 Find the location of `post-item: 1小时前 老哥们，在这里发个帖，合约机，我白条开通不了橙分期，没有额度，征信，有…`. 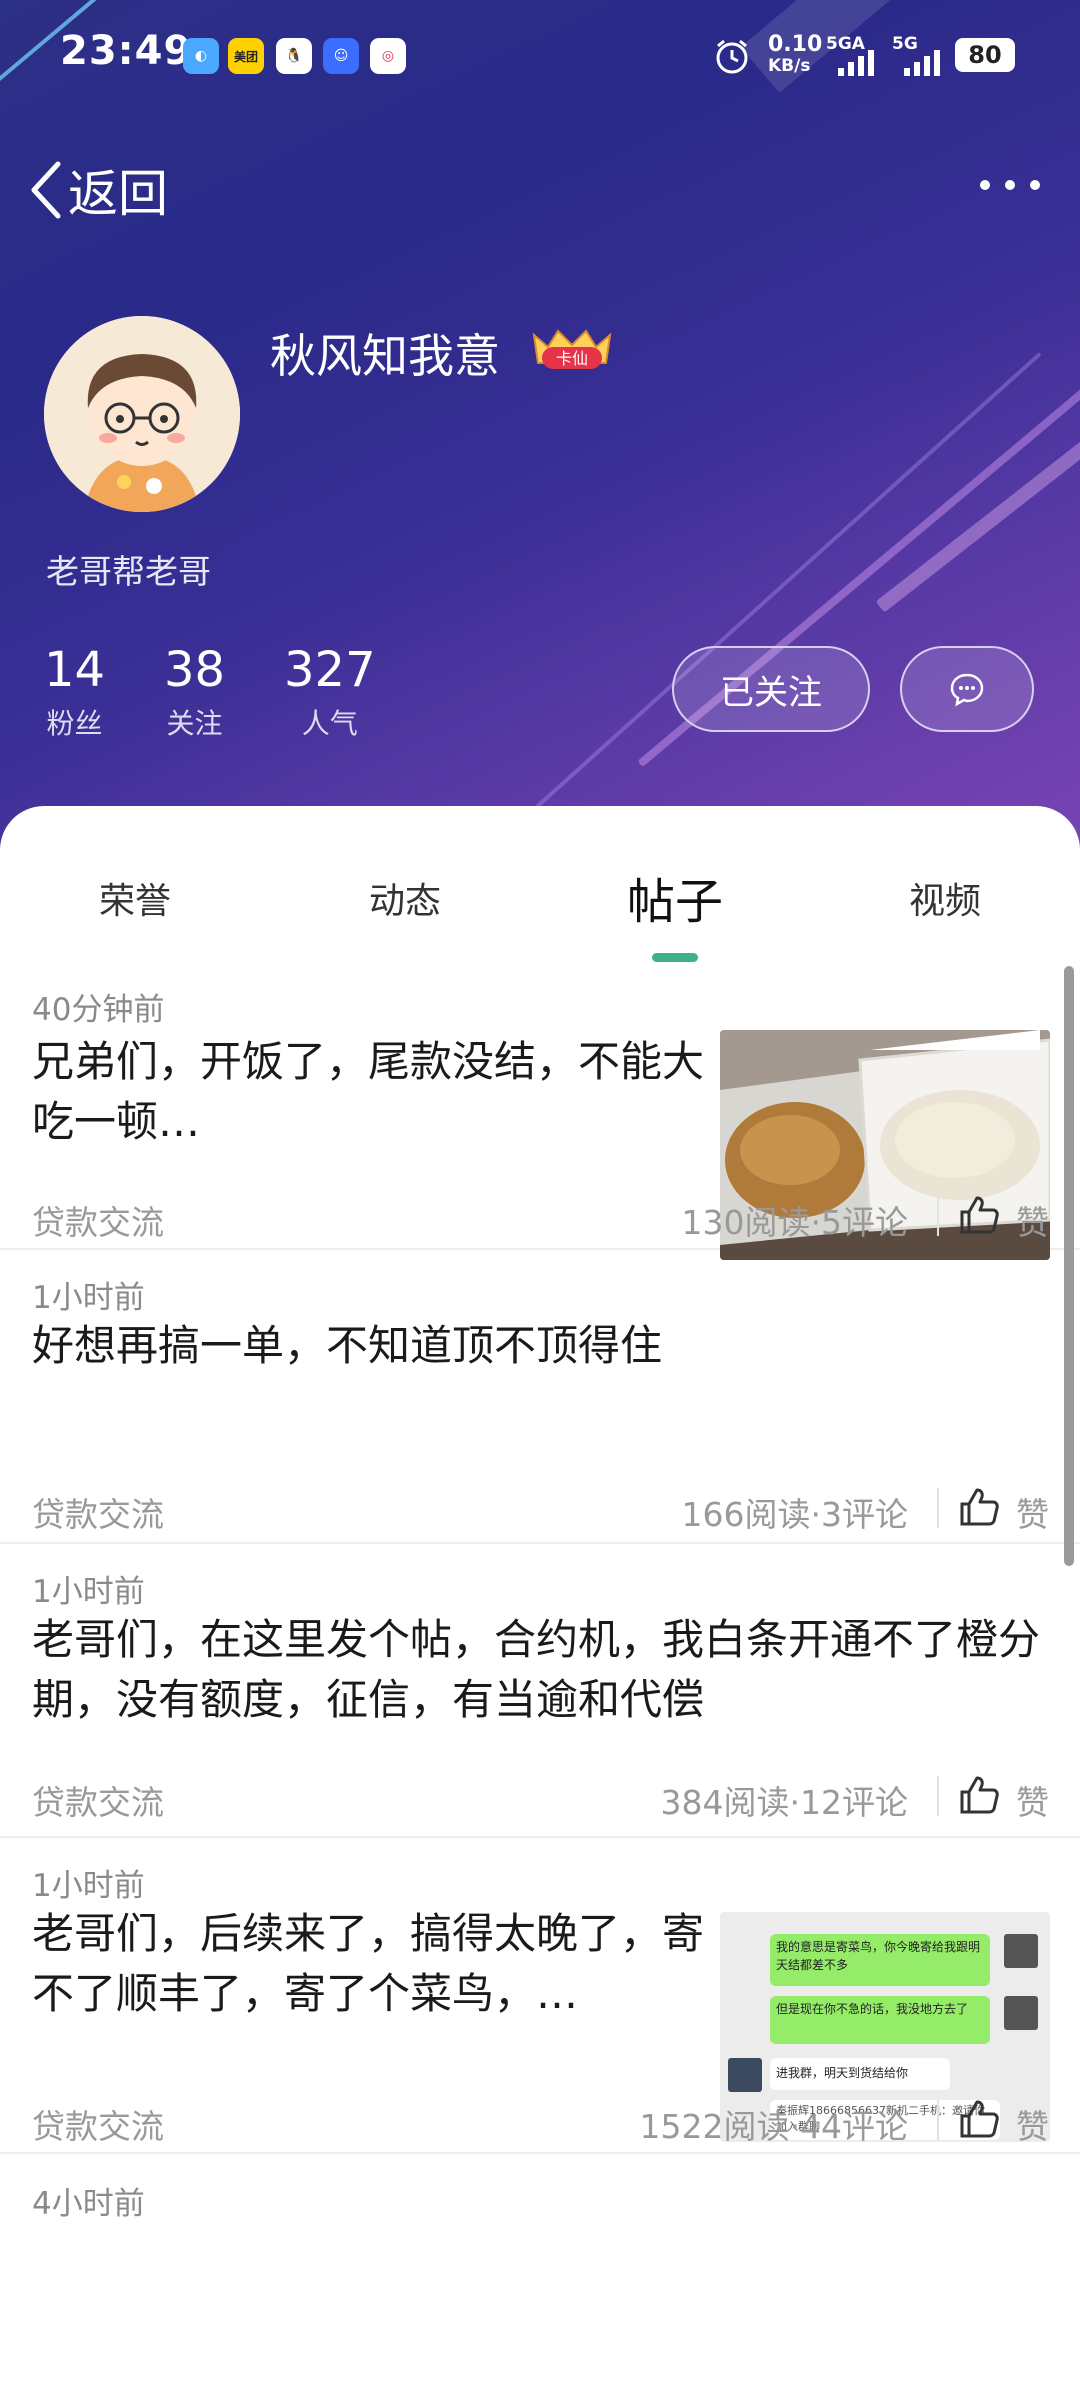

post-item: 1小时前 老哥们，在这里发个帖，合约机，我白条开通不了橙分期，没有额度，征信，有… is located at coordinates (540, 1691).